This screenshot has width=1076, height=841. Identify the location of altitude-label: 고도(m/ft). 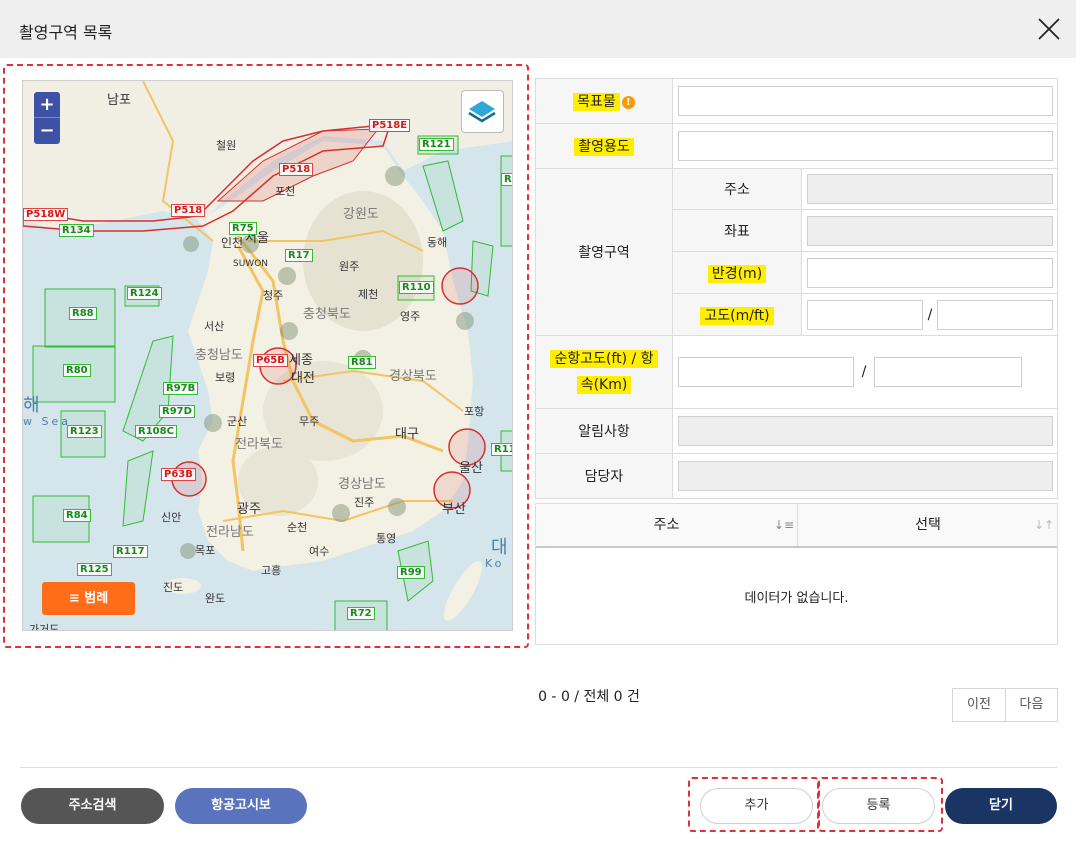
(737, 315).